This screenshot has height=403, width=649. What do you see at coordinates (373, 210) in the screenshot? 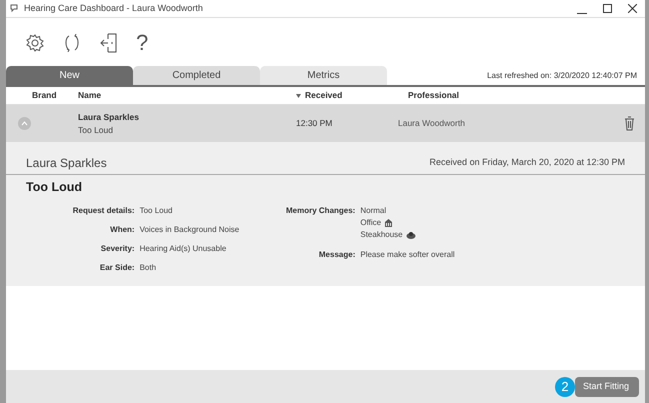
I see `memory-name: Normal` at bounding box center [373, 210].